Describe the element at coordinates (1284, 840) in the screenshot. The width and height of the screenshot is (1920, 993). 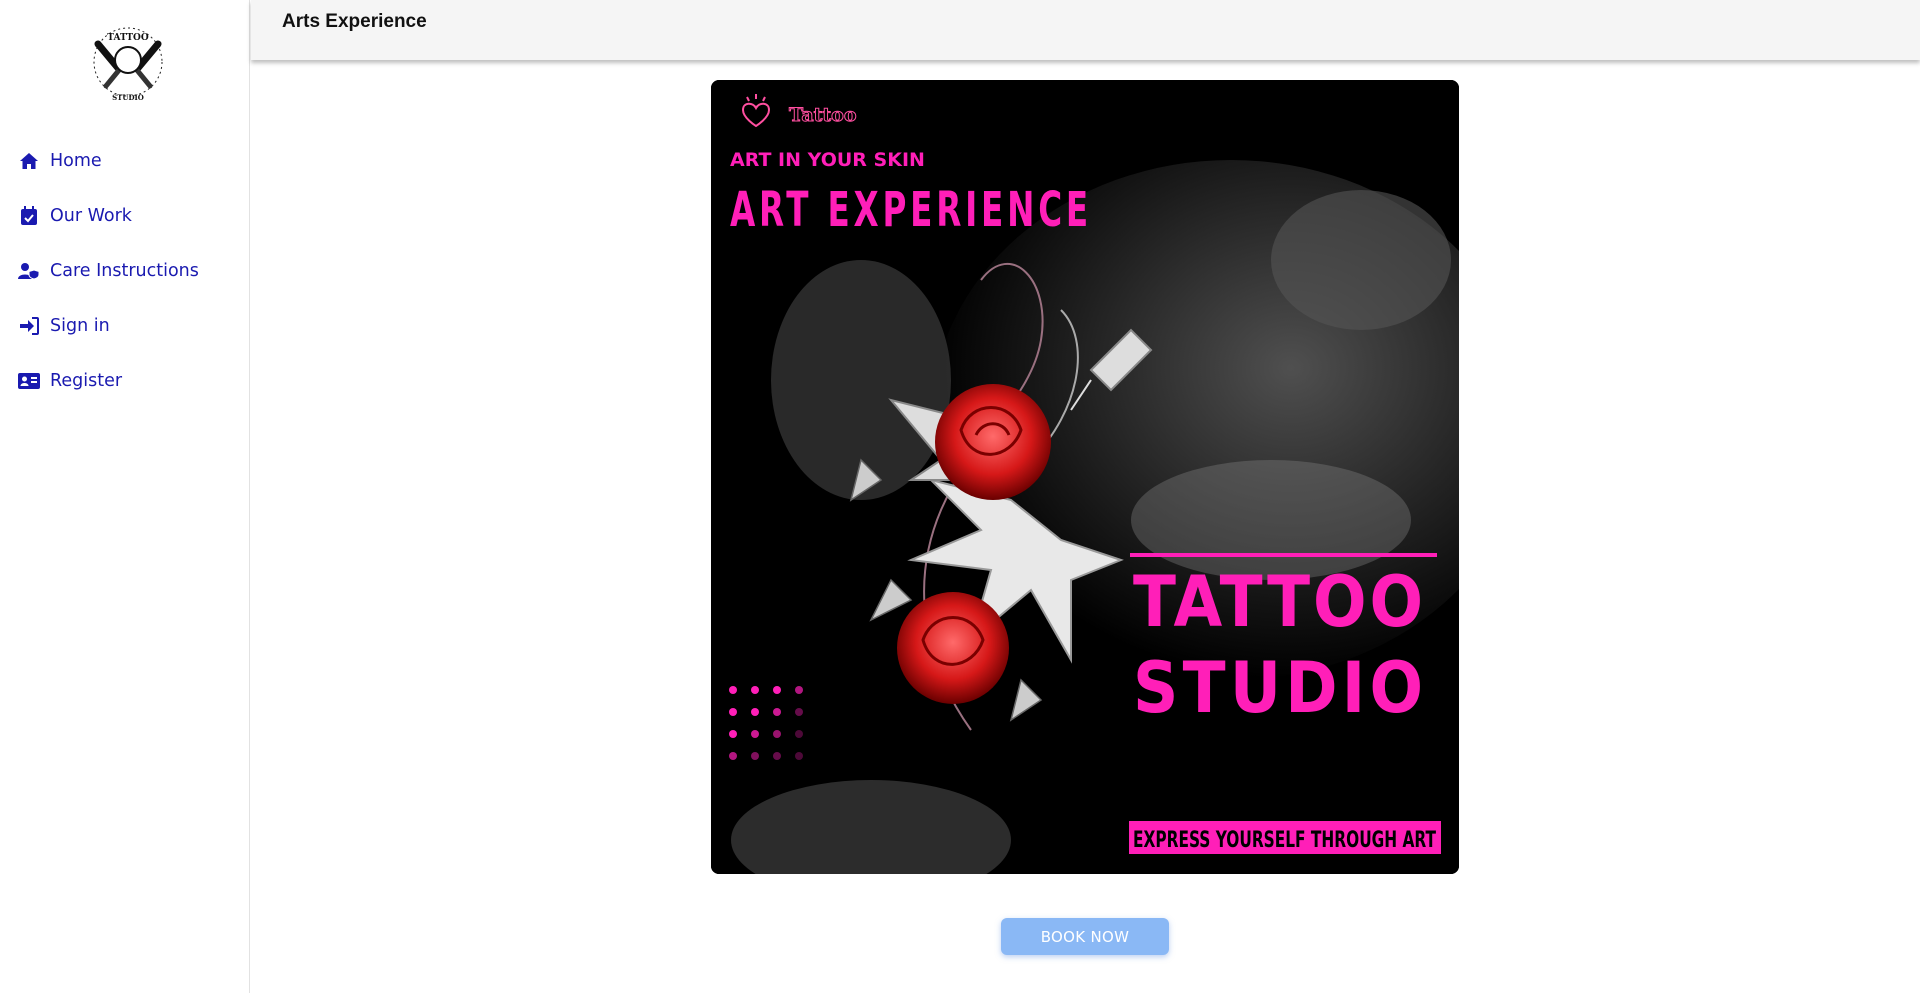
I see `poster-footer-text: EXPRESS YOURSELF THROUGH ART` at that location.